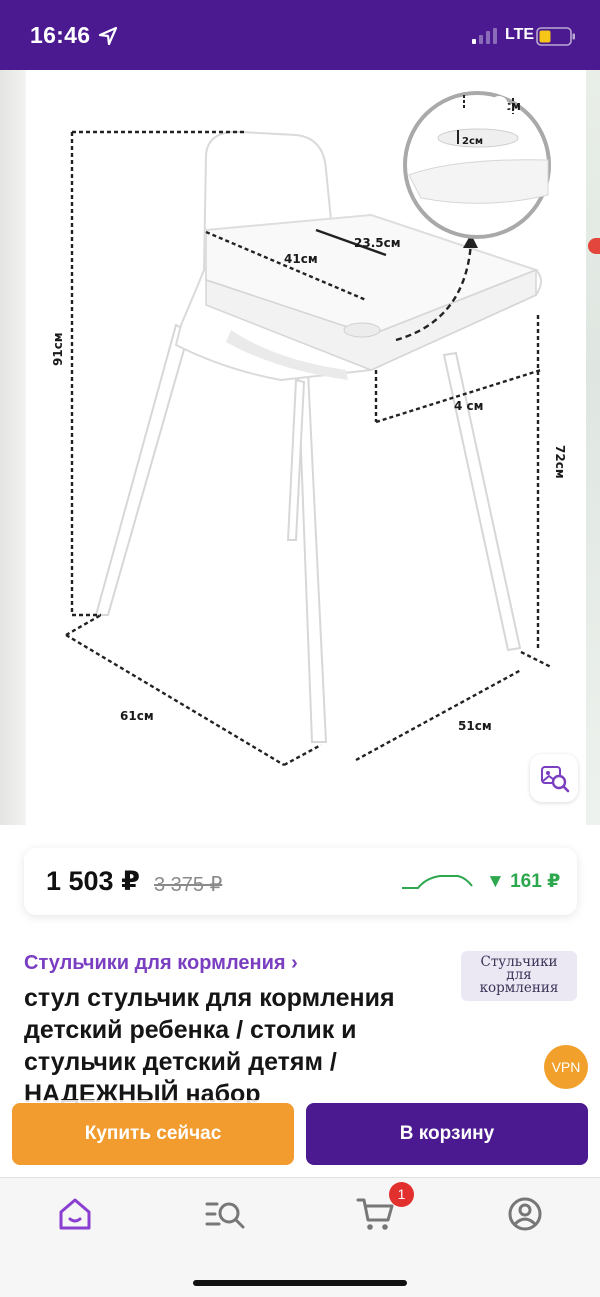 The image size is (600, 1297). Describe the element at coordinates (161, 963) in the screenshot. I see `category-link: Стульчики для кормления ›` at that location.